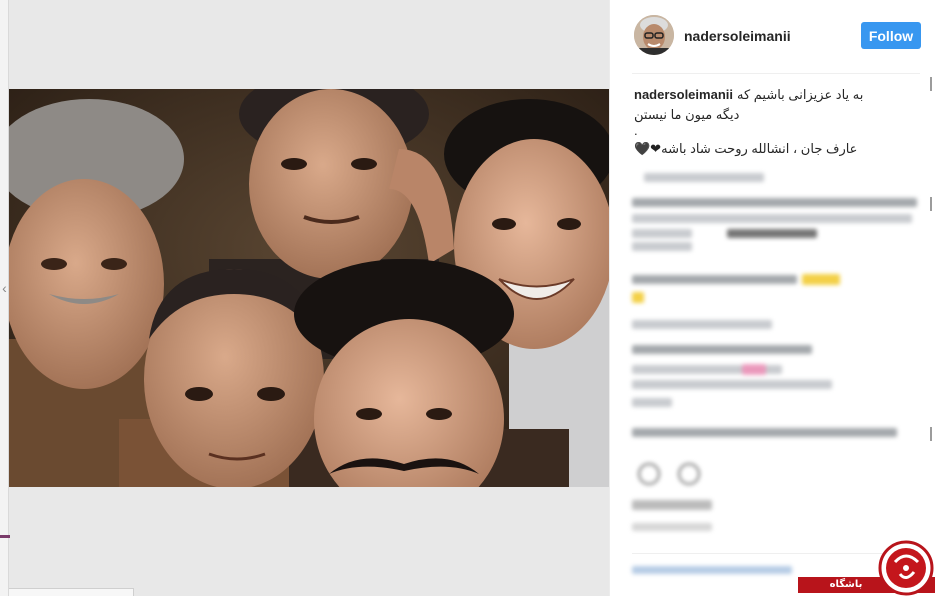 The image size is (935, 596). I want to click on follow-button: Follow, so click(891, 35).